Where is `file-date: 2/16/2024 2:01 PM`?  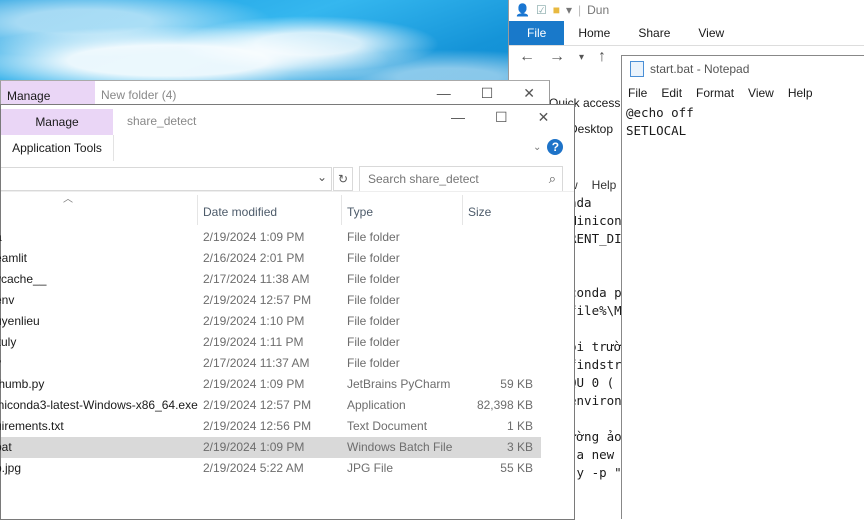
file-date: 2/16/2024 2:01 PM is located at coordinates (254, 258).